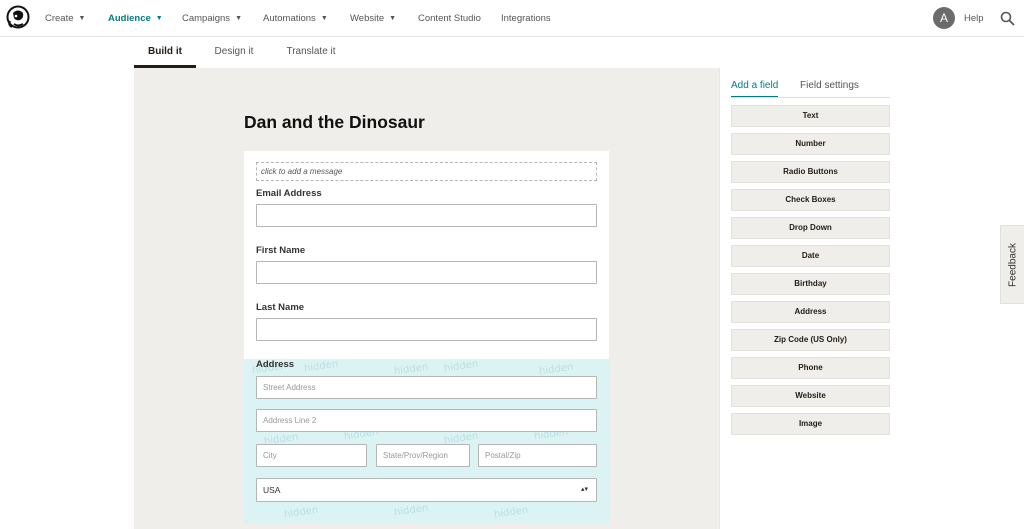  I want to click on country-select: USA ▴▾, so click(426, 490).